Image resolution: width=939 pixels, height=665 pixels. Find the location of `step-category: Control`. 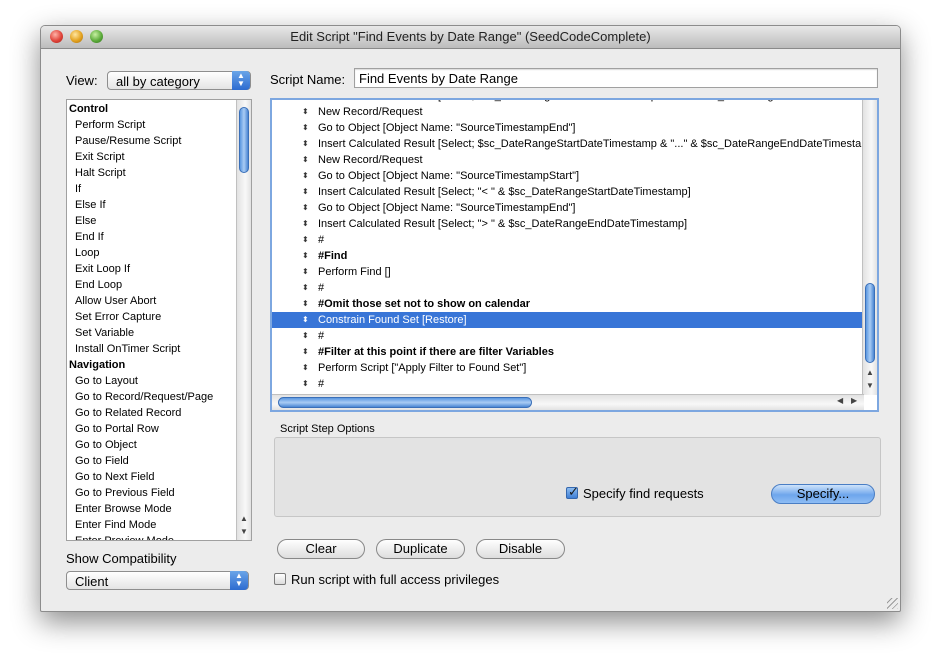

step-category: Control is located at coordinates (151, 109).